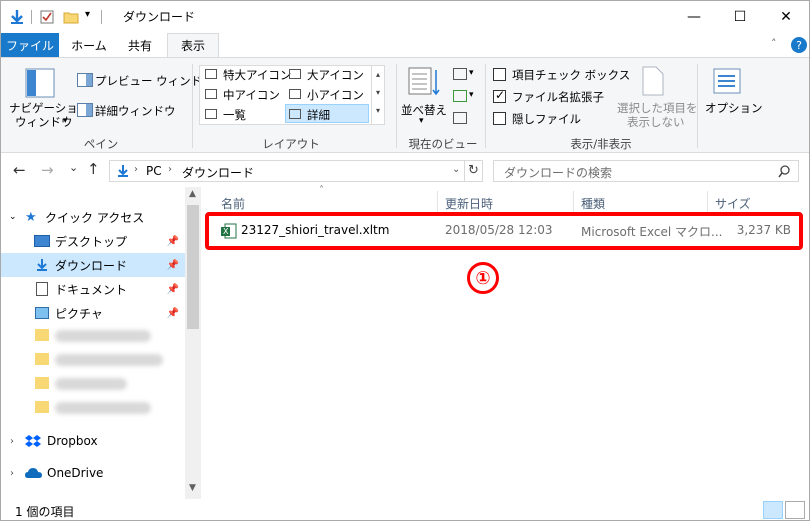  Describe the element at coordinates (193, 343) in the screenshot. I see `nav-pane-scrollbar: ▲ ▼` at that location.